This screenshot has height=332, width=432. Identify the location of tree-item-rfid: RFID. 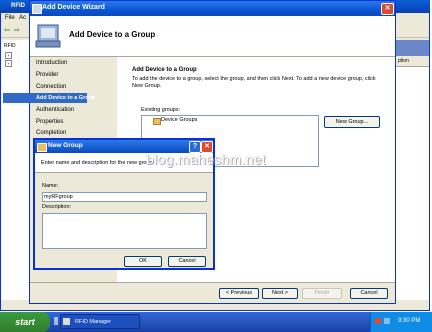
(10, 46).